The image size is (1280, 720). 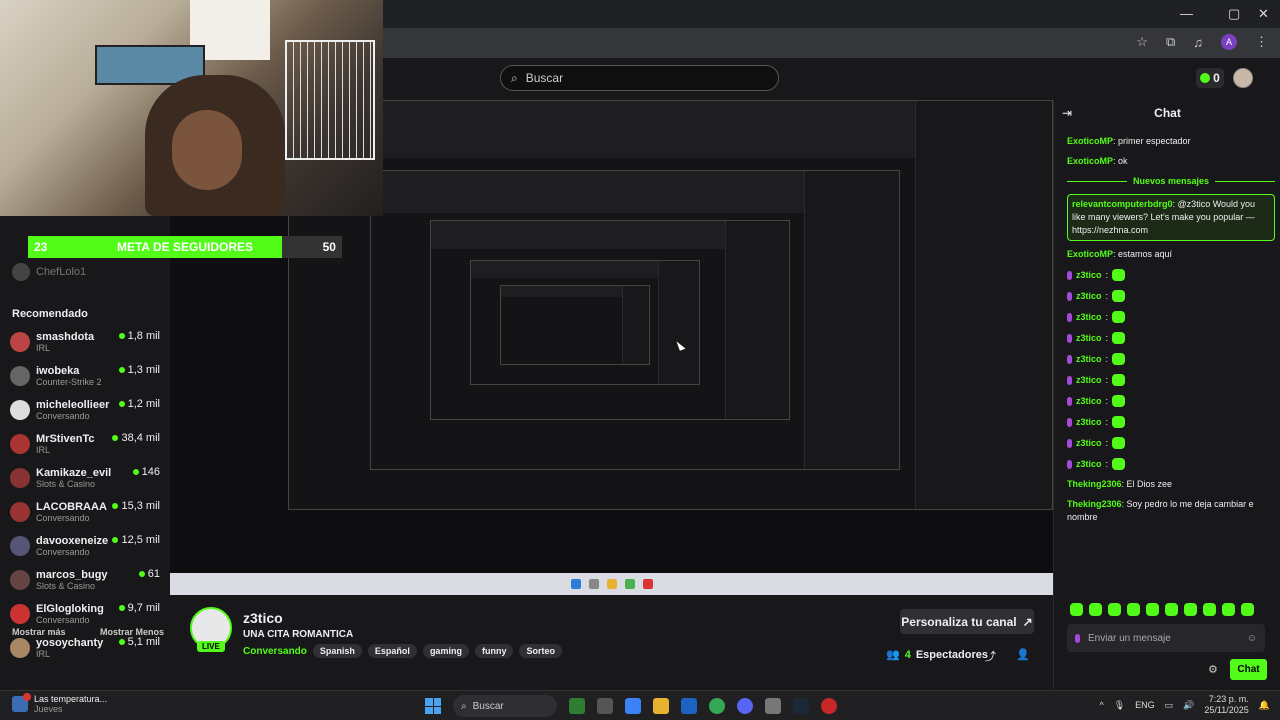 What do you see at coordinates (85, 512) in the screenshot?
I see `sidebar-item-lacobraaa: LACOBRAAA Conversando 15,3 mil` at bounding box center [85, 512].